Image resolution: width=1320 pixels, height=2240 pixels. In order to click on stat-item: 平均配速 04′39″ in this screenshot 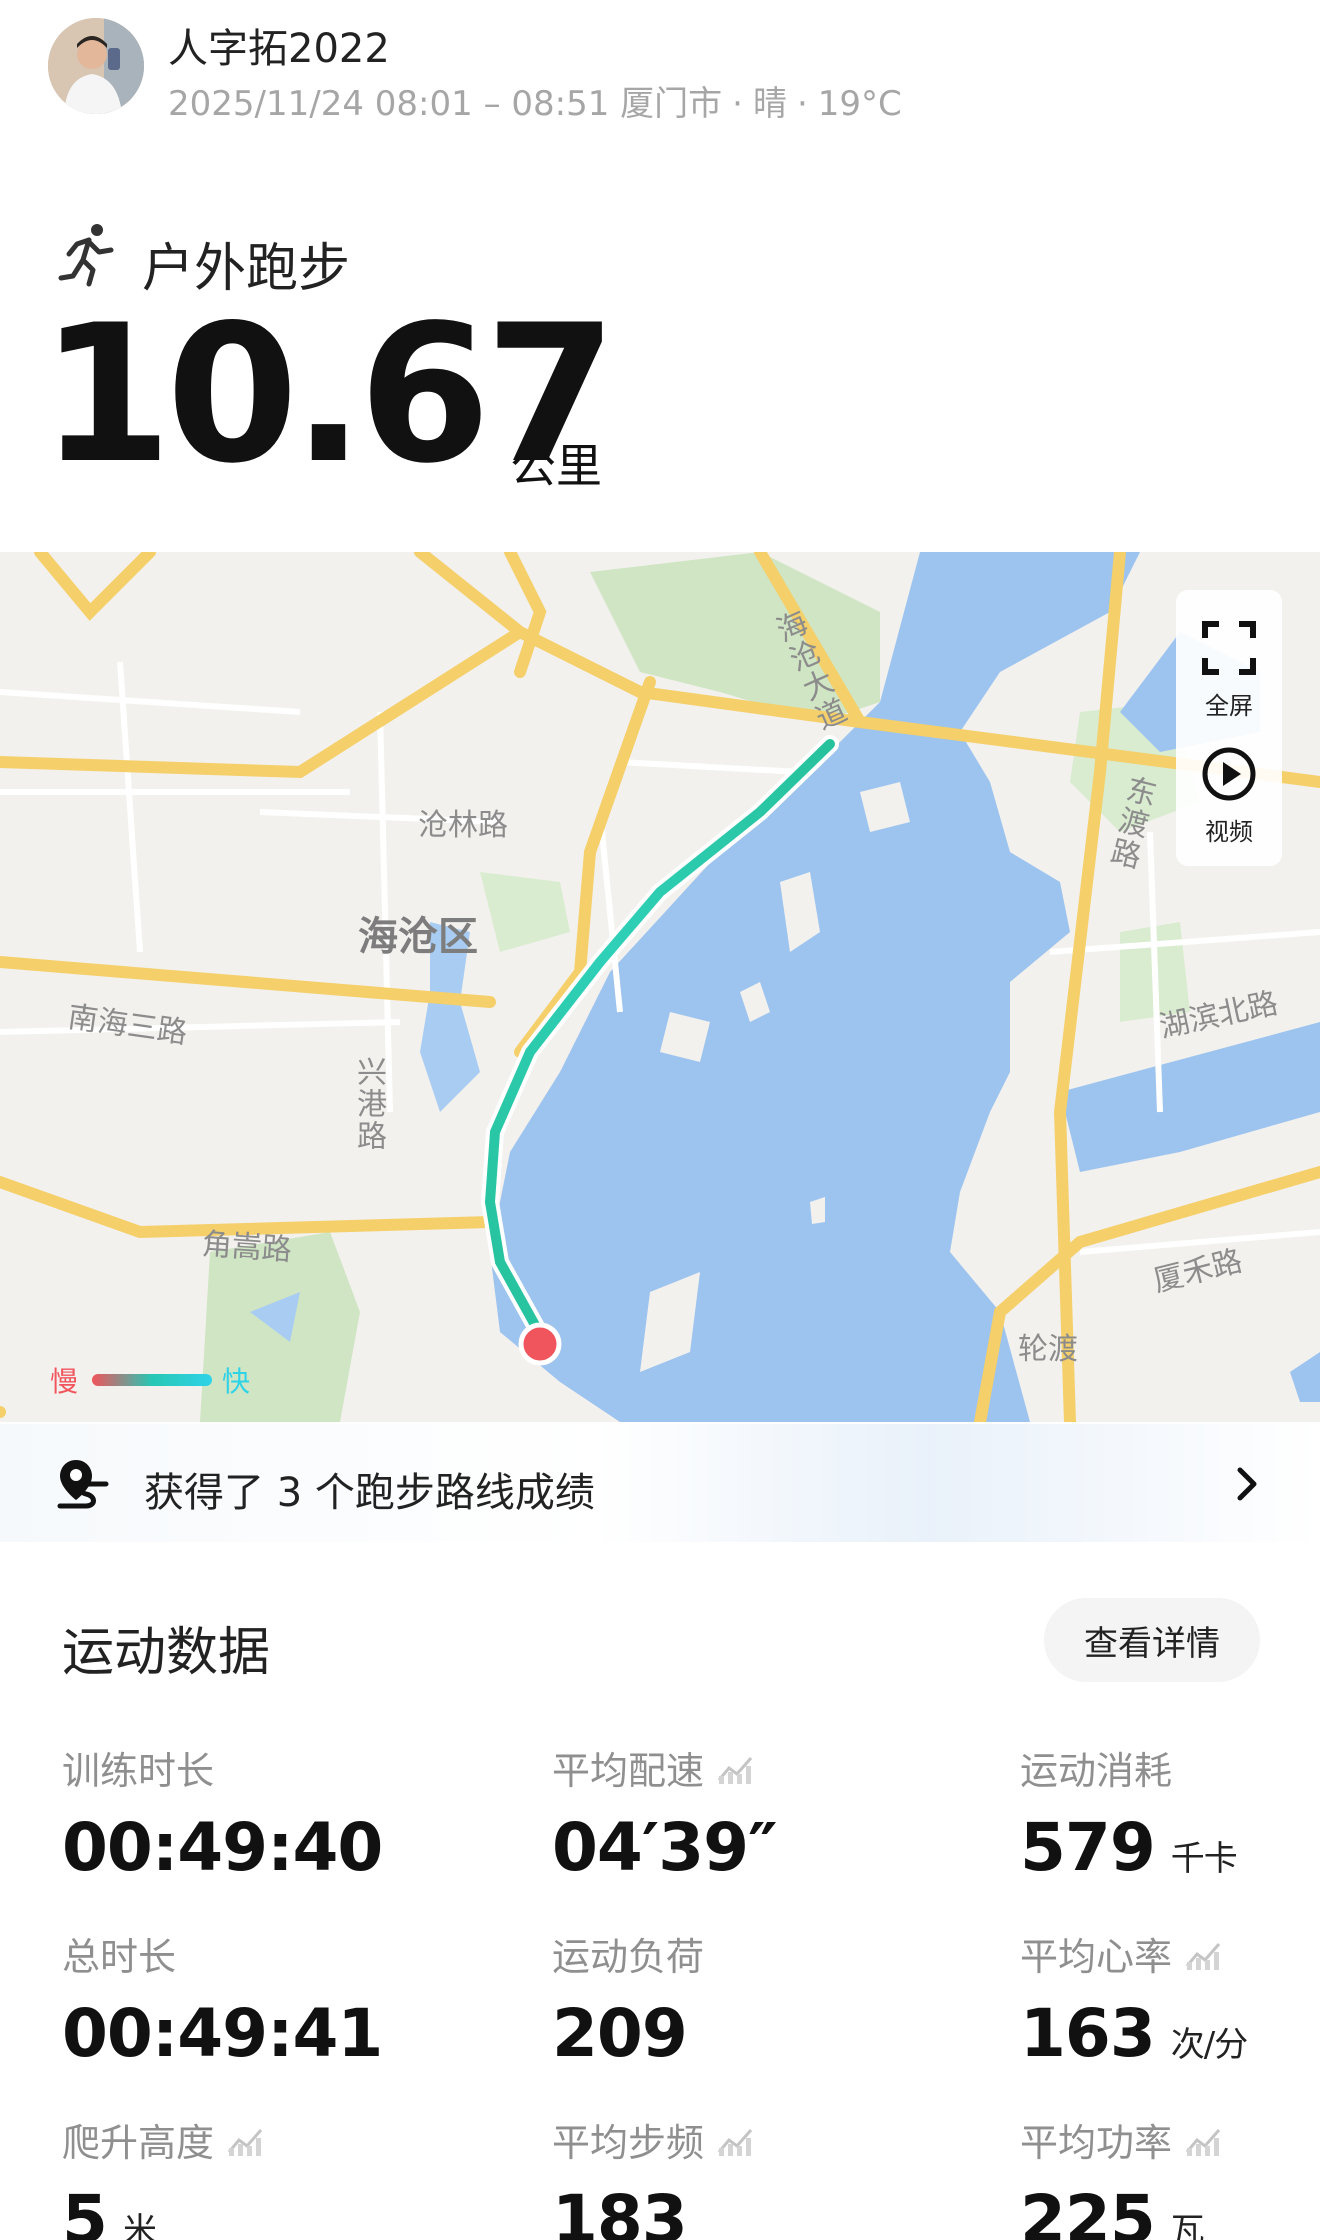, I will do `click(762, 1813)`.